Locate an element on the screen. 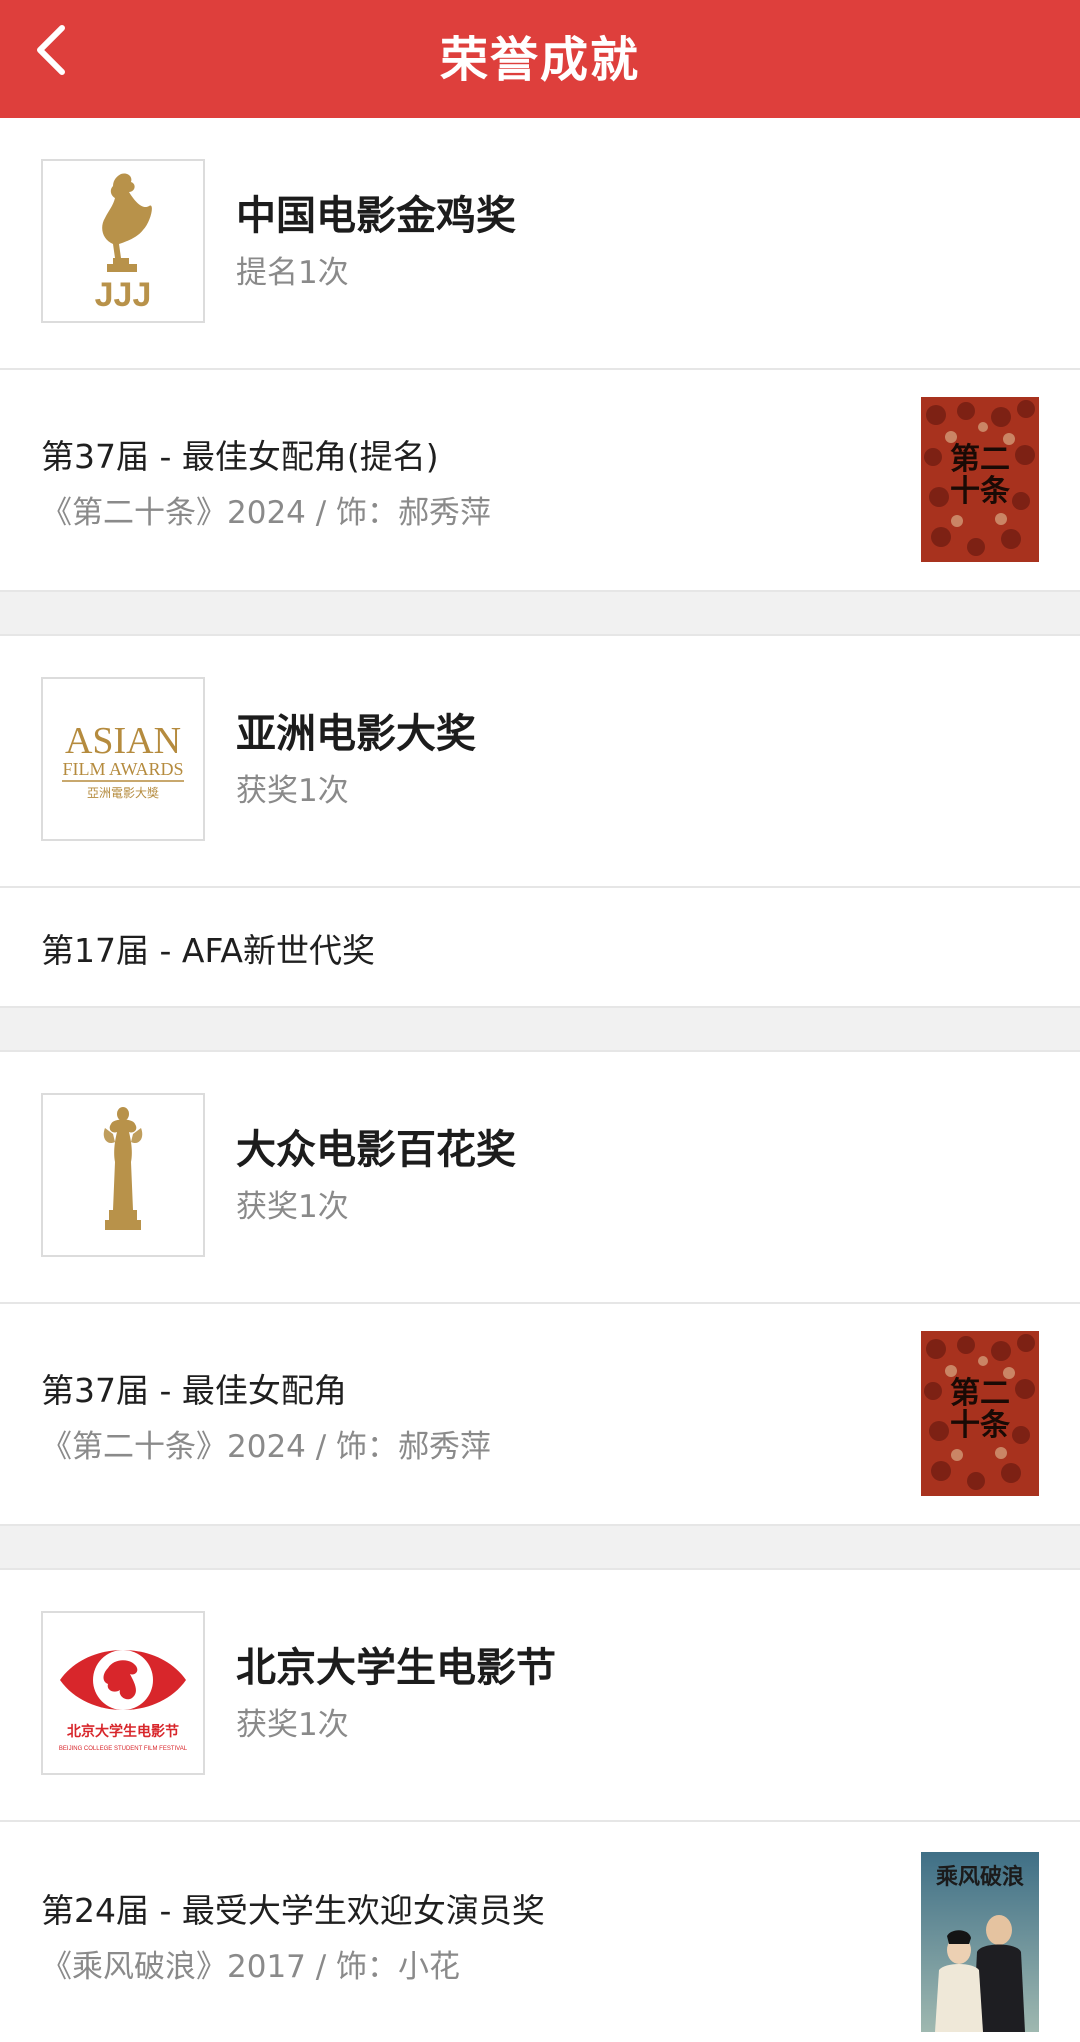 This screenshot has width=1080, height=2042. award-name: 中国电影金鸡奖 is located at coordinates (376, 216).